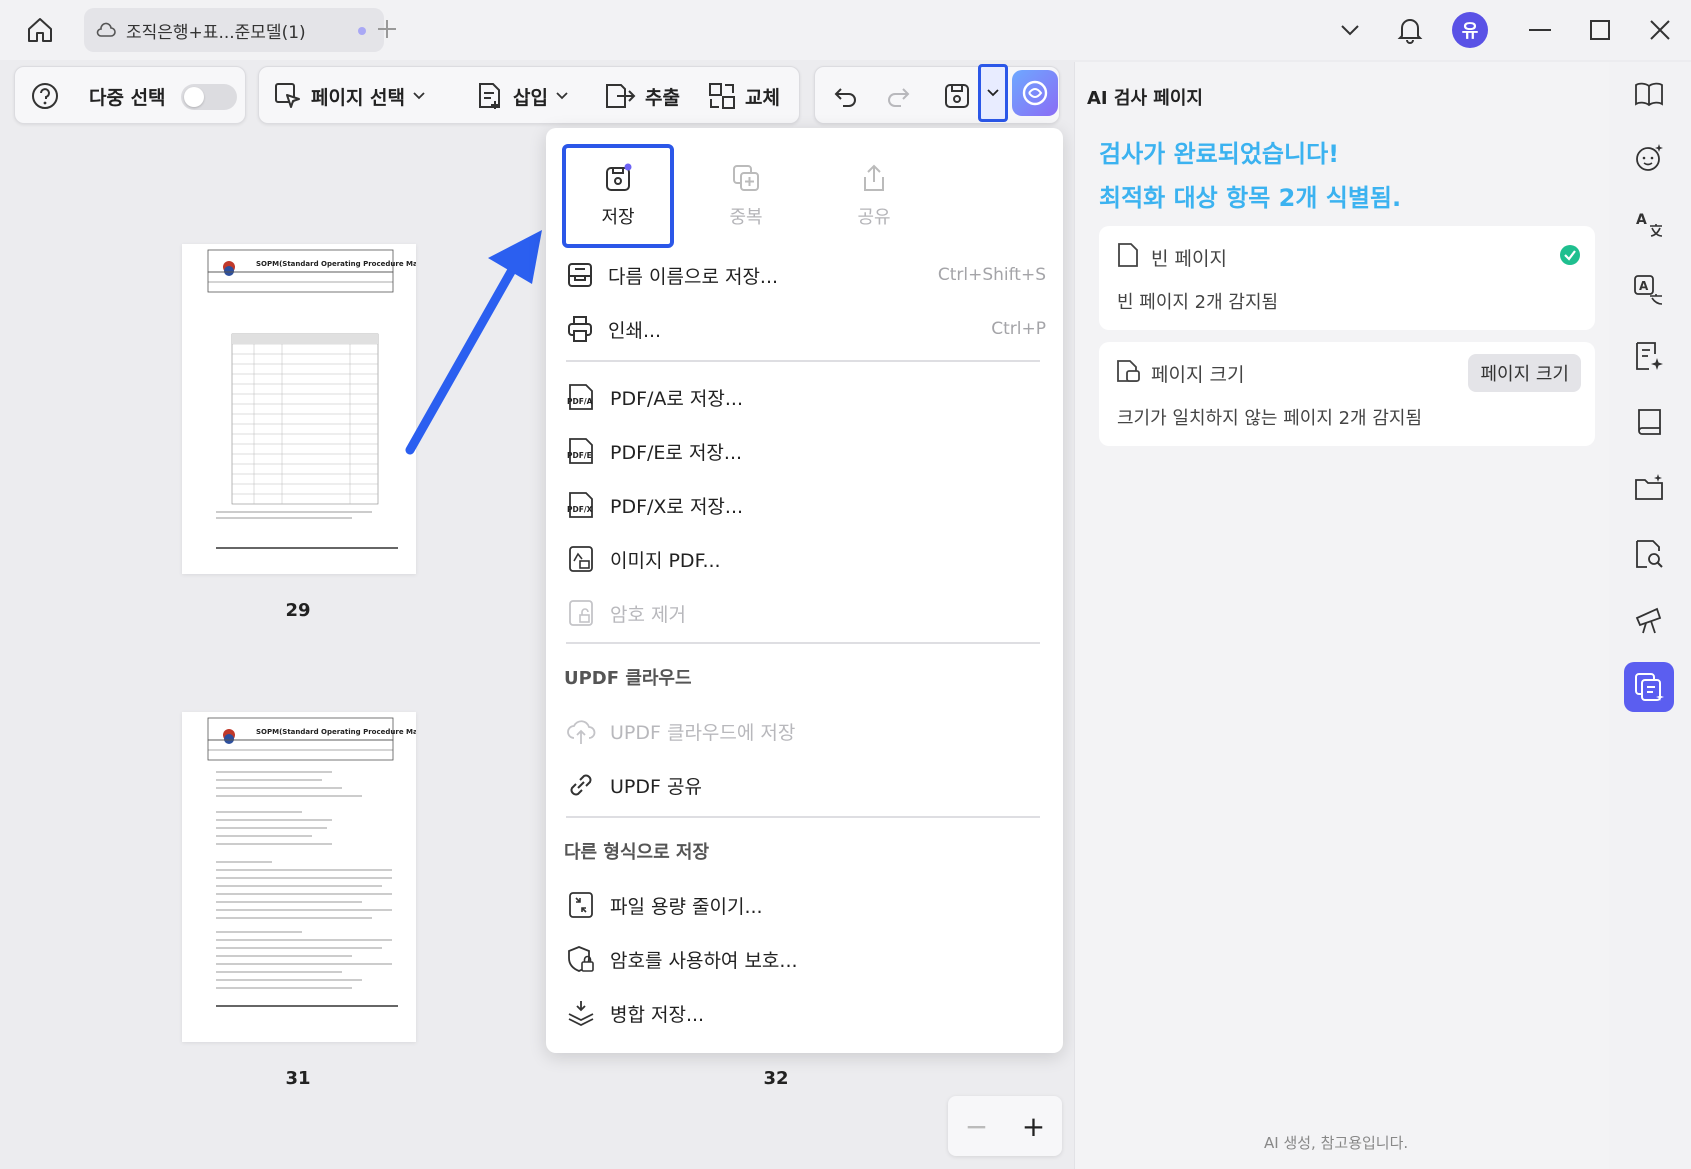  I want to click on svg-text: PDF/E, so click(579, 455).